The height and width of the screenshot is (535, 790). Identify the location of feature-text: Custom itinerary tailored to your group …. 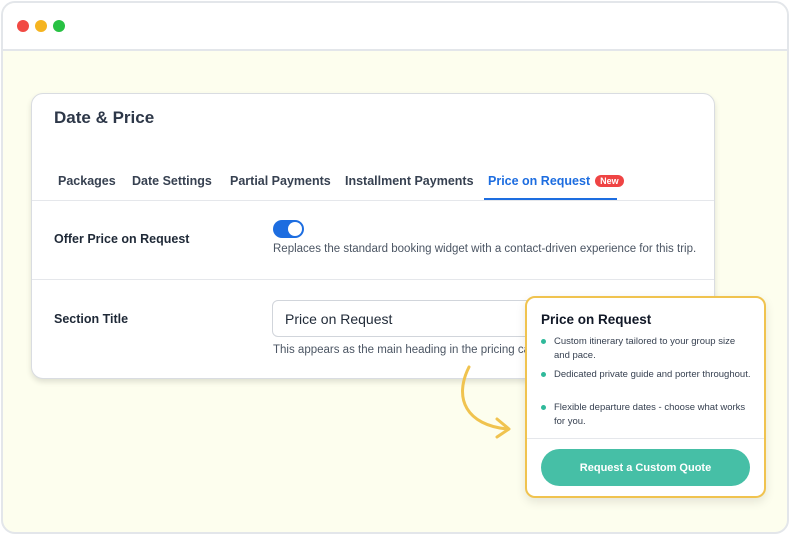
(645, 348).